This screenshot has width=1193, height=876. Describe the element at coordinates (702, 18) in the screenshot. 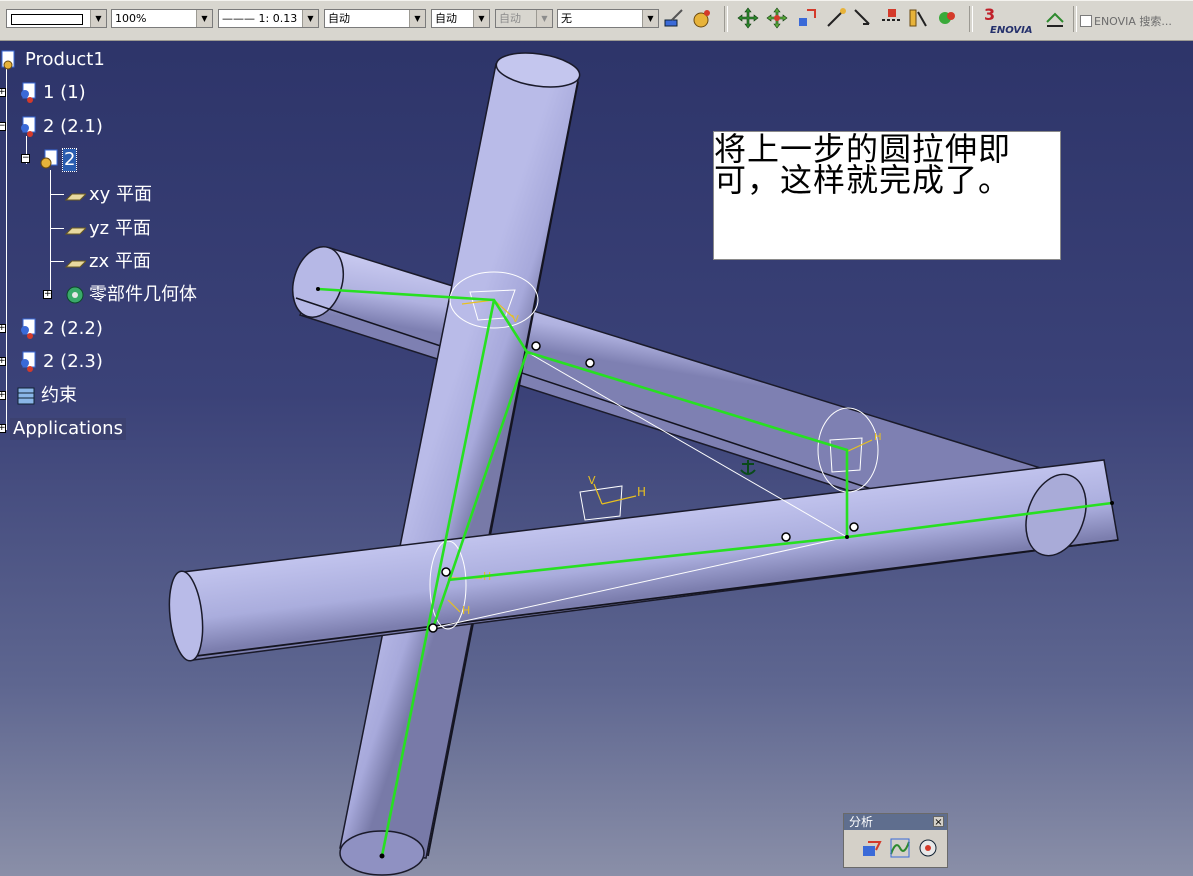

I see `material-icon` at that location.